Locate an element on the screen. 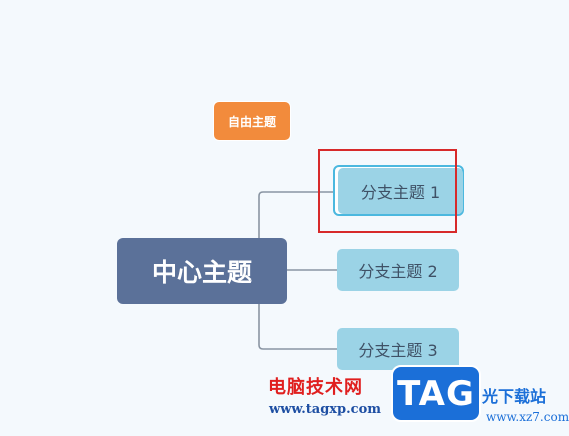 This screenshot has height=436, width=569. branch-topic-1: 分支主题 1 is located at coordinates (400, 191).